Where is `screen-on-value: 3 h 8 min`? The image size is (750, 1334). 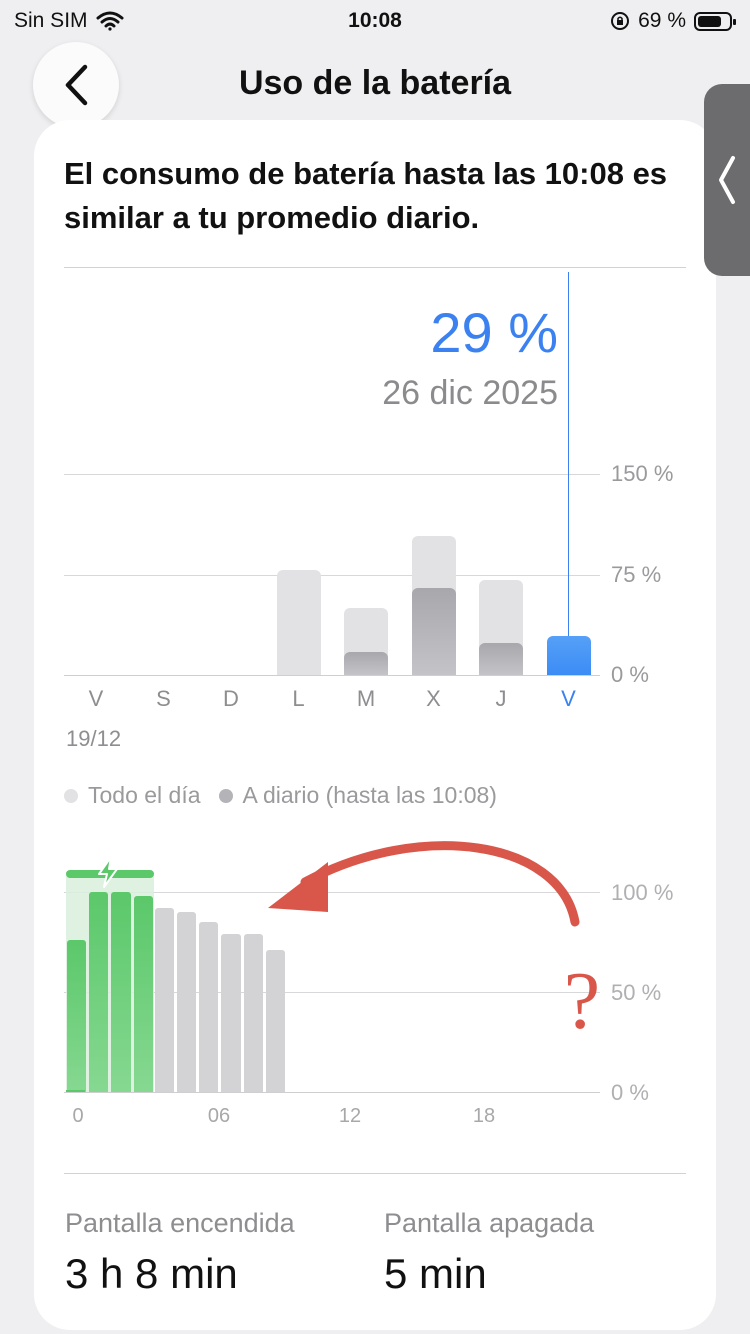
screen-on-value: 3 h 8 min is located at coordinates (151, 1273).